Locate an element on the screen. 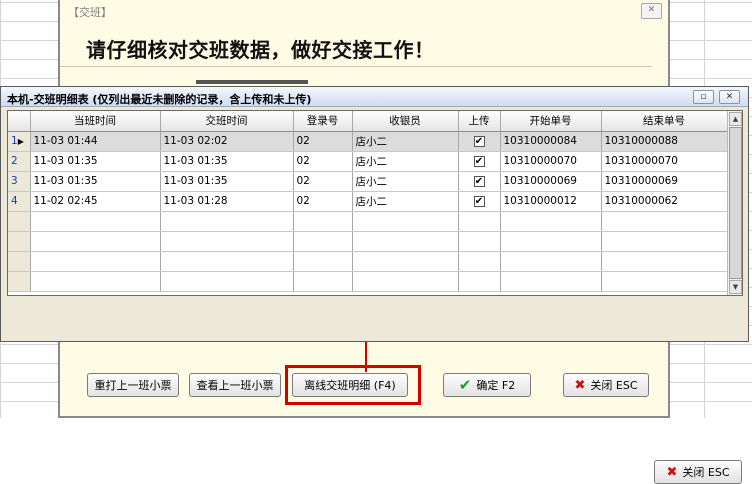 The height and width of the screenshot is (484, 752). start-no-cell: 10310000070 is located at coordinates (551, 161).